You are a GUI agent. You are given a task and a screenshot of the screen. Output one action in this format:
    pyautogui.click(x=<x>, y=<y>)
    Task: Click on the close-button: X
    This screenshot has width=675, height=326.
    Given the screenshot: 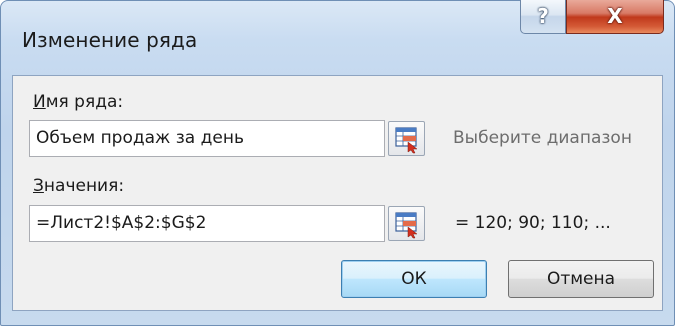 What is the action you would take?
    pyautogui.click(x=615, y=17)
    